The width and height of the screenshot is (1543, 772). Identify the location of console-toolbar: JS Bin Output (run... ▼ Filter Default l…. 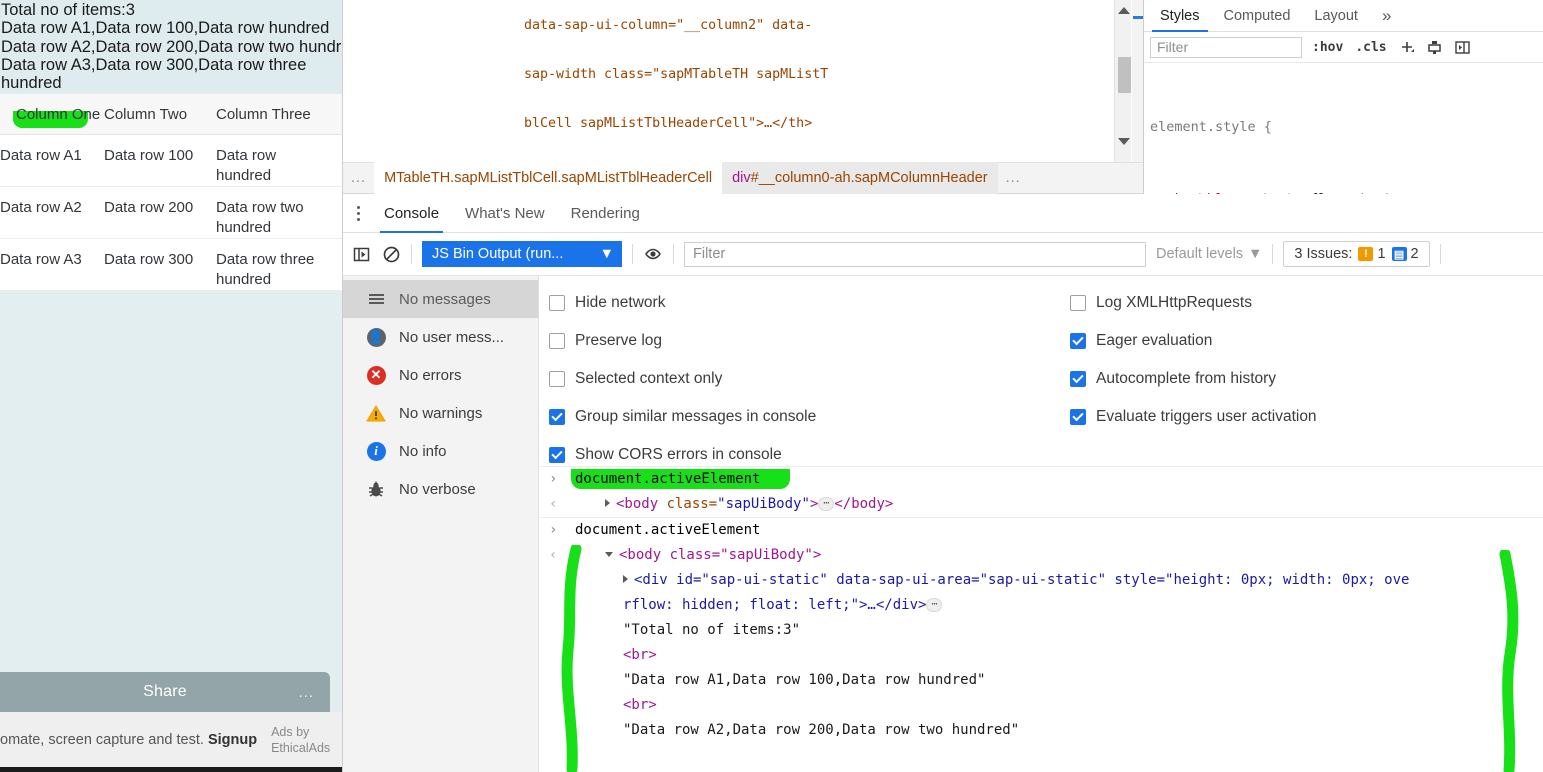
(943, 254).